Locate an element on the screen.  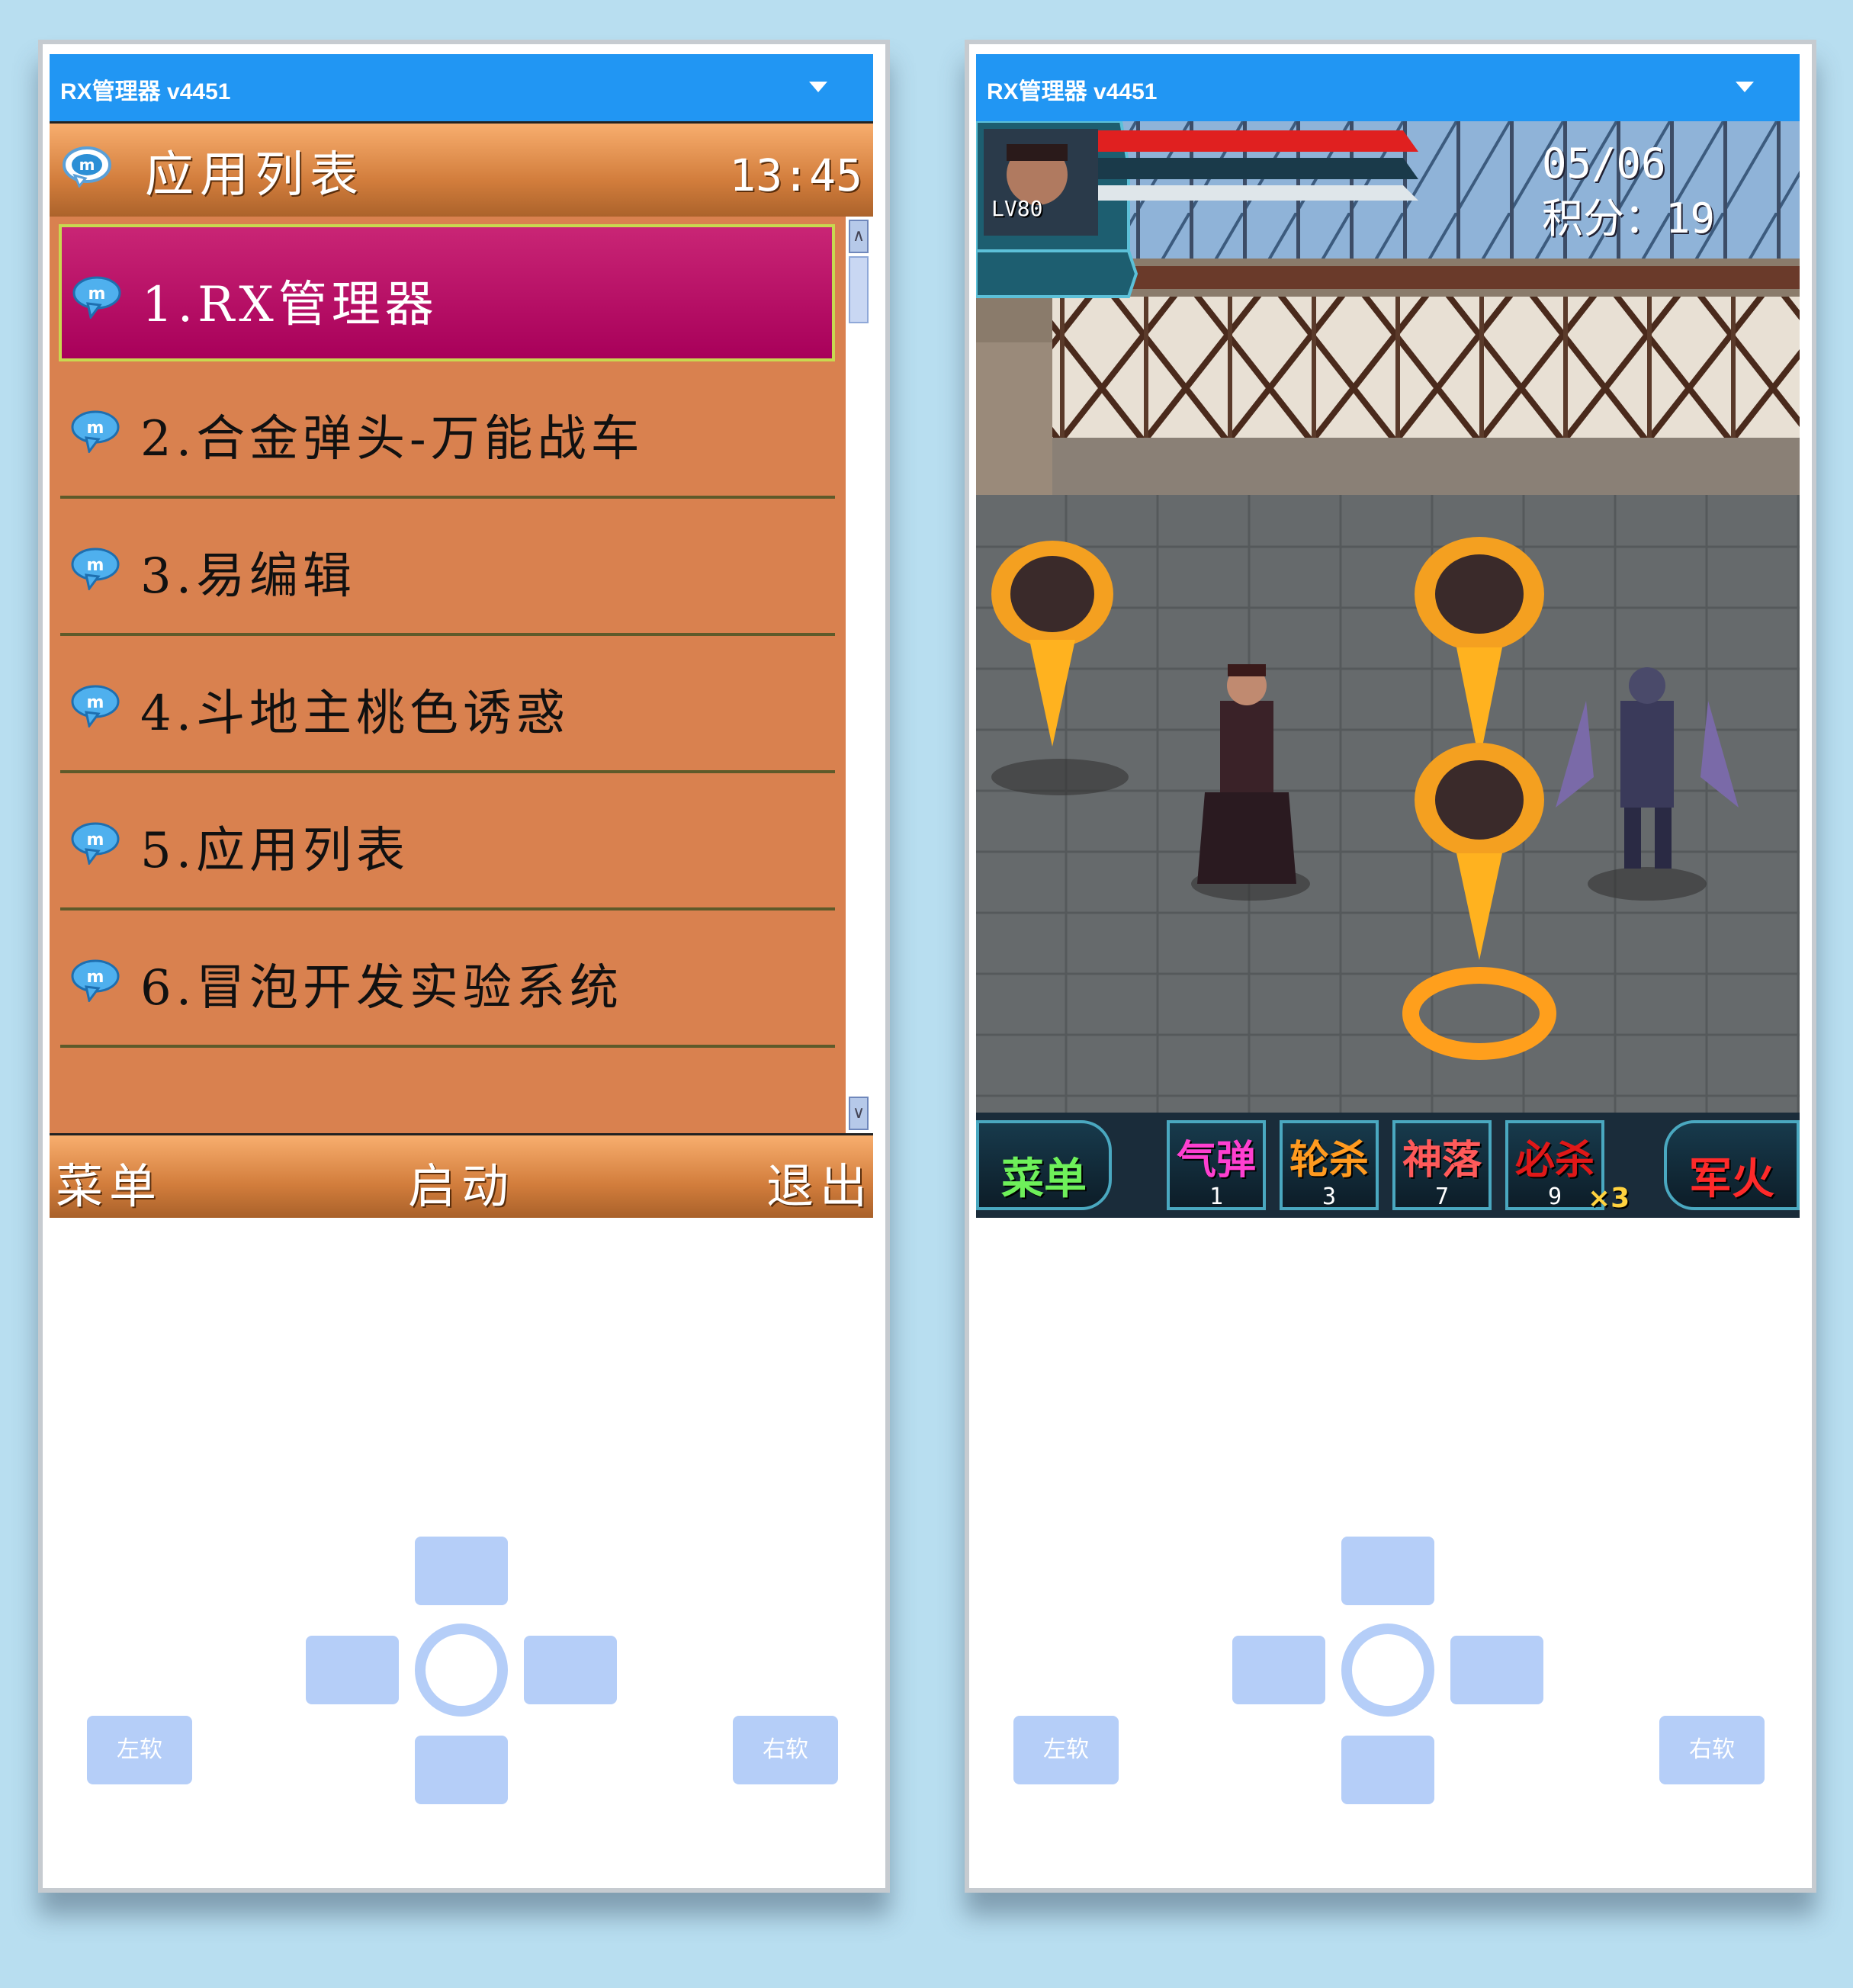
app-list-header: m 应用列表 13:45 is located at coordinates (461, 170).